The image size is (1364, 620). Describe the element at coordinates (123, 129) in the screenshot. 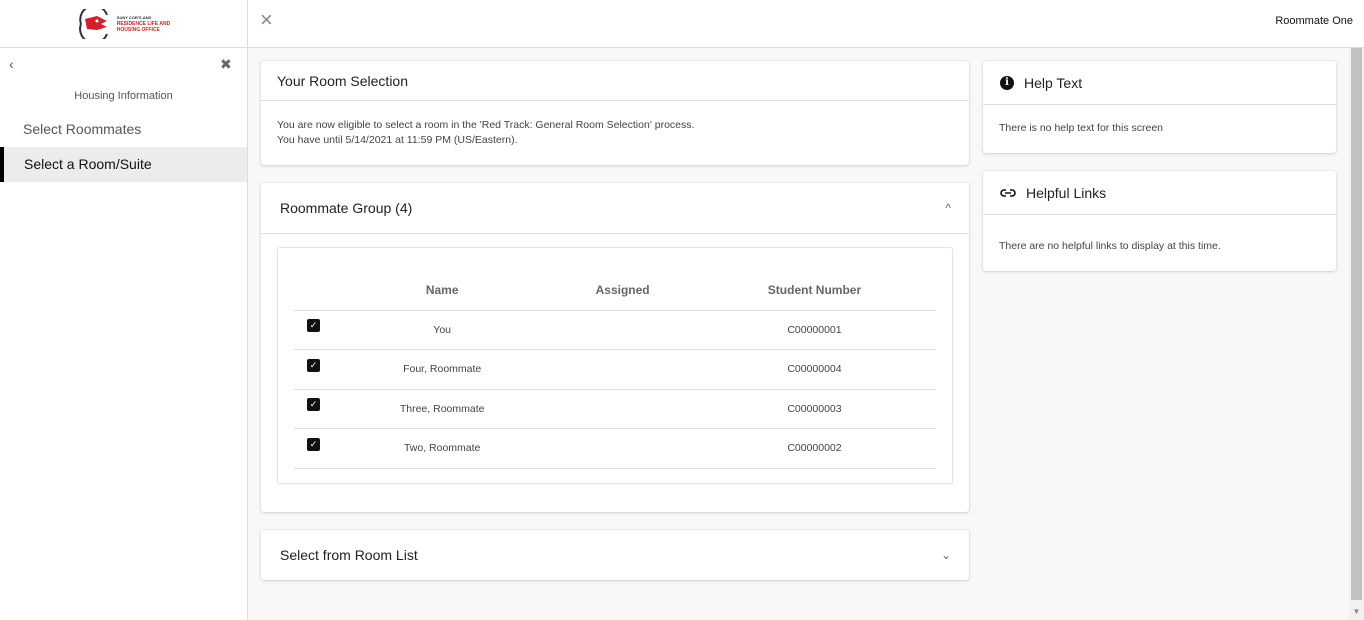

I see `sidebar-item-select-roommates: Select Roommates` at that location.